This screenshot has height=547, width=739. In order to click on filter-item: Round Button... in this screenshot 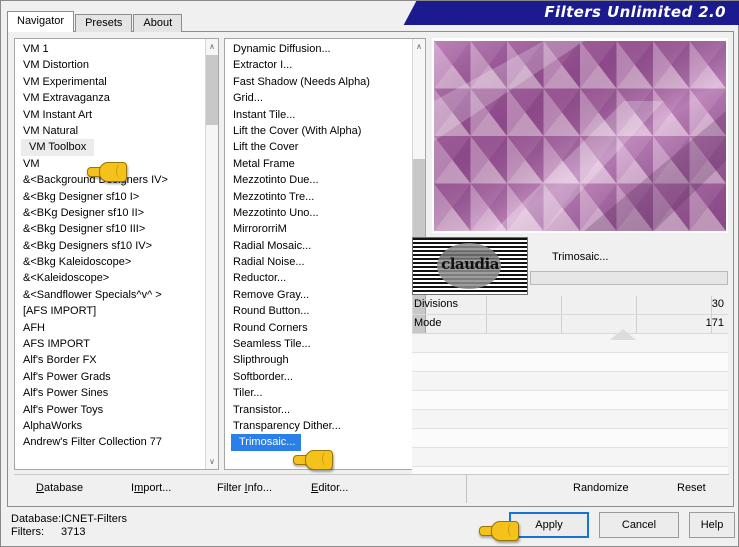, I will do `click(318, 311)`.